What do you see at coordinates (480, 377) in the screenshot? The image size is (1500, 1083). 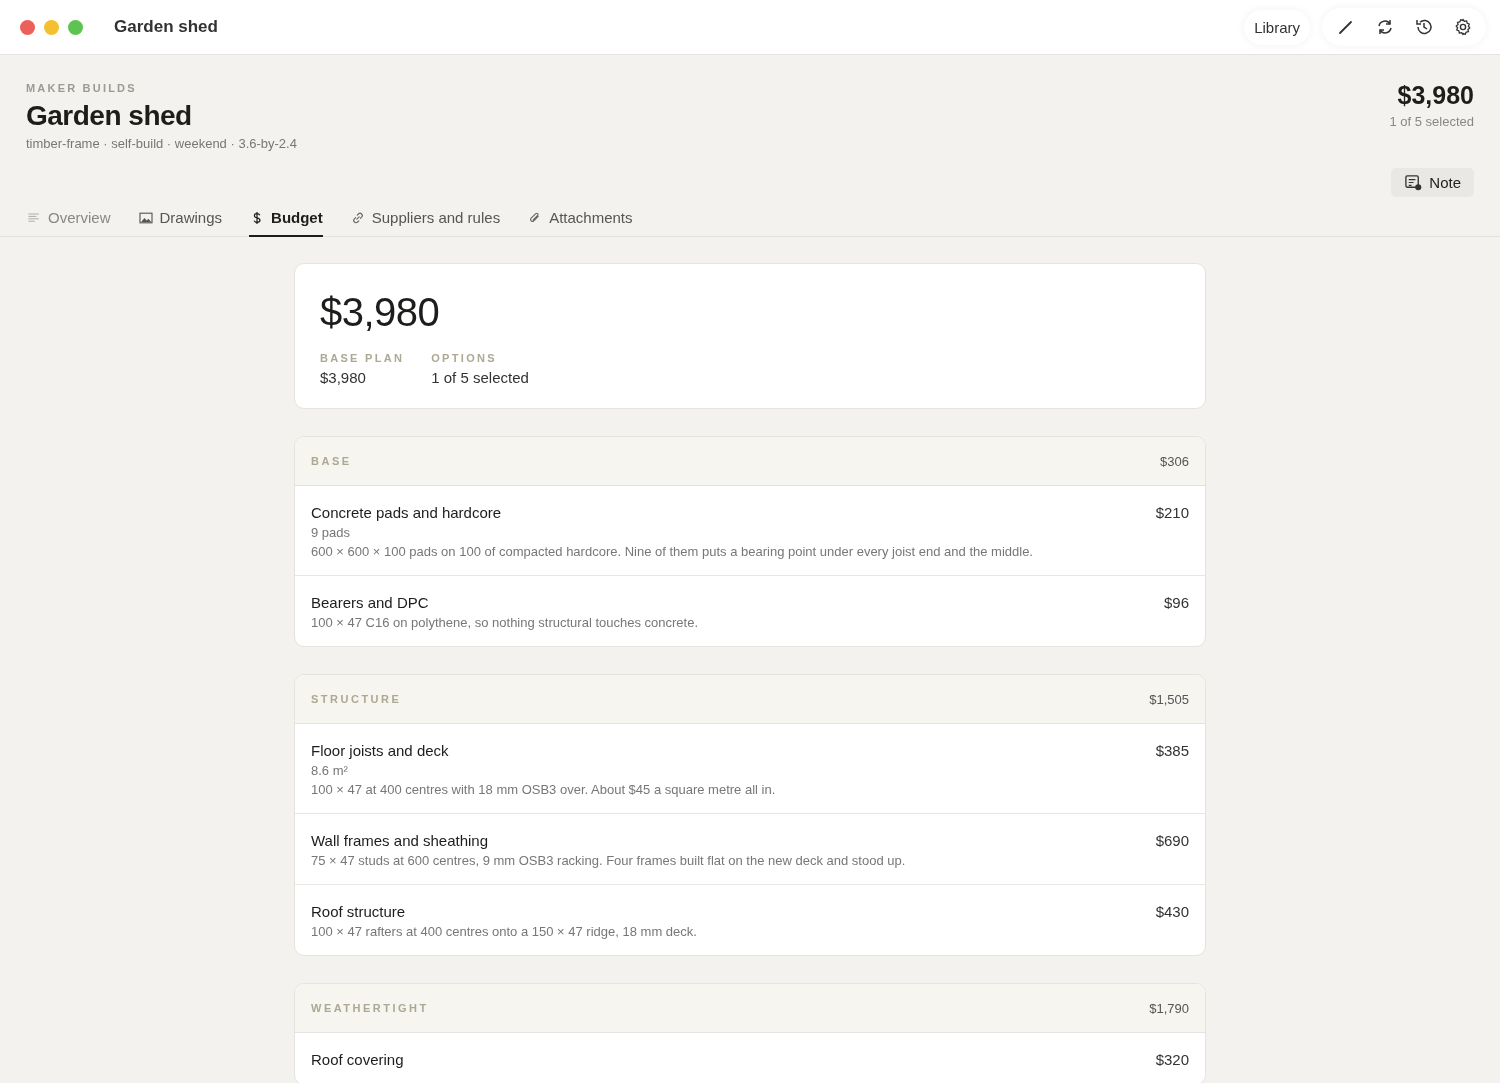 I see `stat-value: 1 of 5 selected` at bounding box center [480, 377].